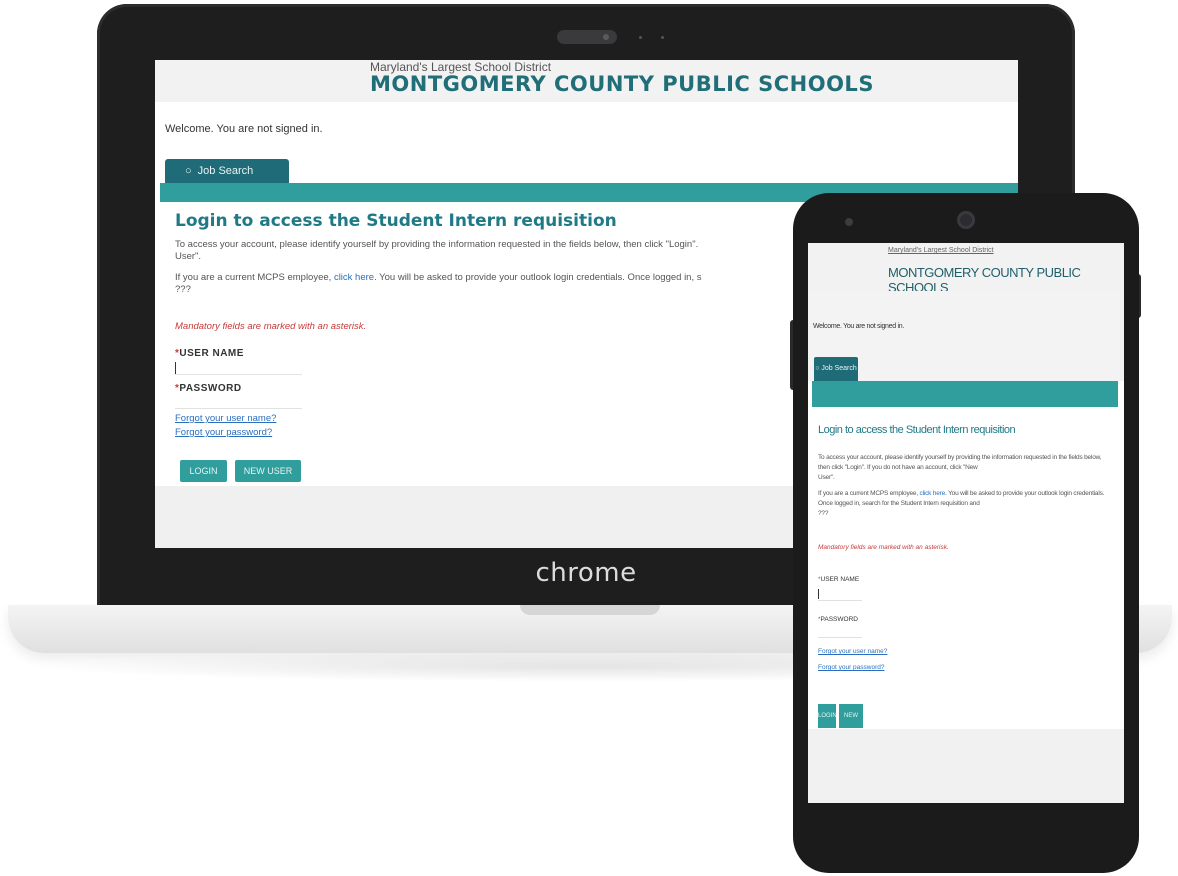 This screenshot has height=876, width=1178. Describe the element at coordinates (966, 766) in the screenshot. I see `page-footer-area` at that location.